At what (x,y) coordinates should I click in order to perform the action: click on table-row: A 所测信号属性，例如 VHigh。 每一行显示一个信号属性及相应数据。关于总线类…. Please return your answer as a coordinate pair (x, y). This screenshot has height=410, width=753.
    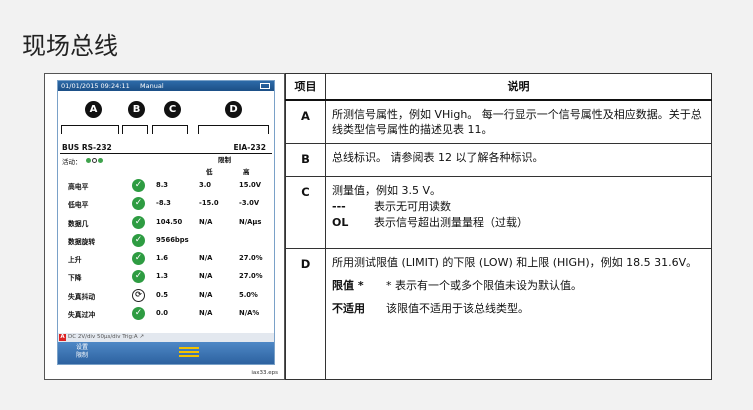
    Looking at the image, I should click on (498, 122).